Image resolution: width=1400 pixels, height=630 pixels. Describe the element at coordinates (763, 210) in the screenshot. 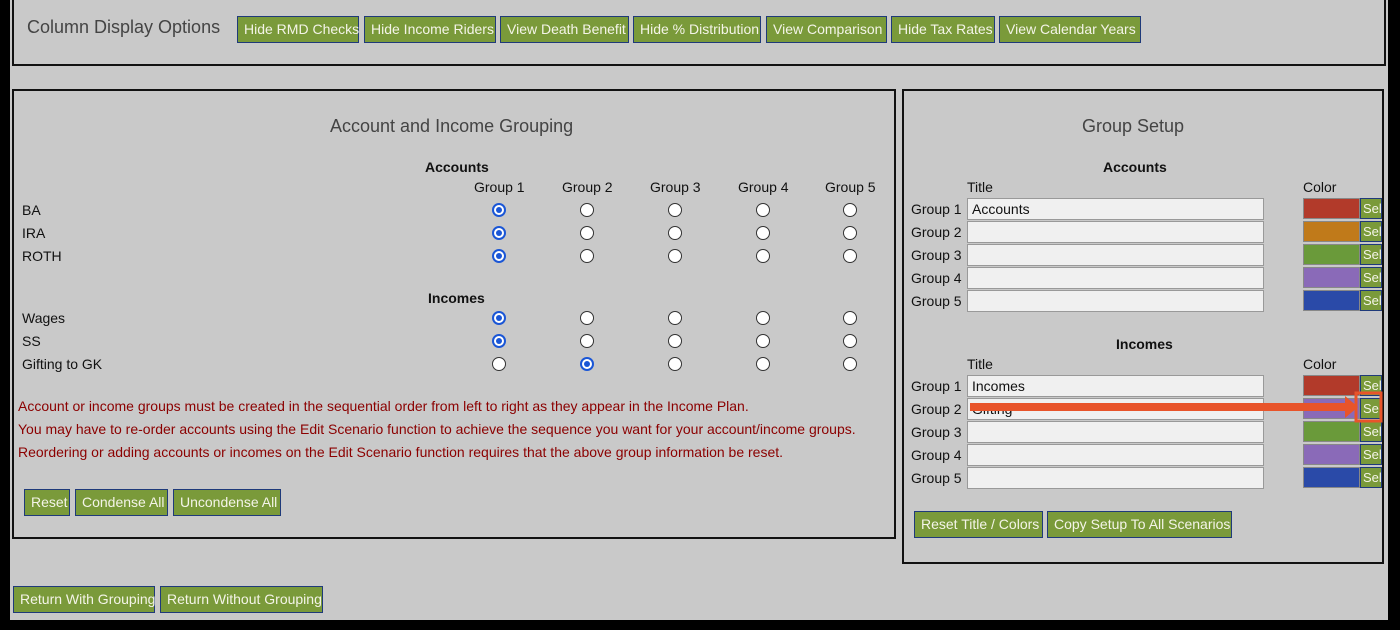

I see `account-1-group-4-radio` at that location.